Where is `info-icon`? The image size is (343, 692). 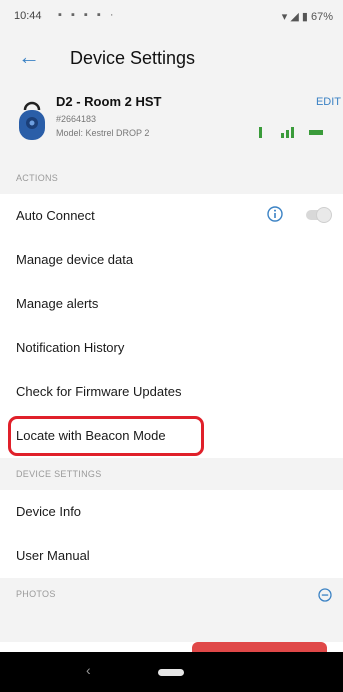 info-icon is located at coordinates (275, 214).